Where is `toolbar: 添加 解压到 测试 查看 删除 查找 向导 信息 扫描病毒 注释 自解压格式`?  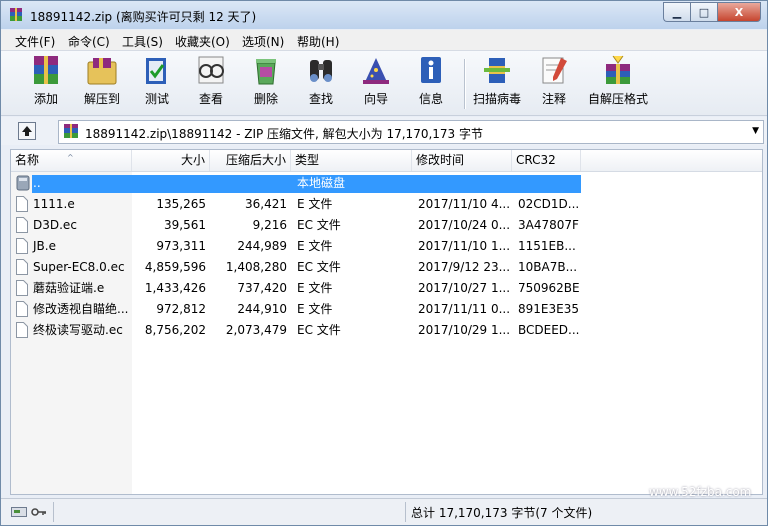 toolbar: 添加 解压到 测试 查看 删除 查找 向导 信息 扫描病毒 注释 自解压格式 is located at coordinates (384, 83).